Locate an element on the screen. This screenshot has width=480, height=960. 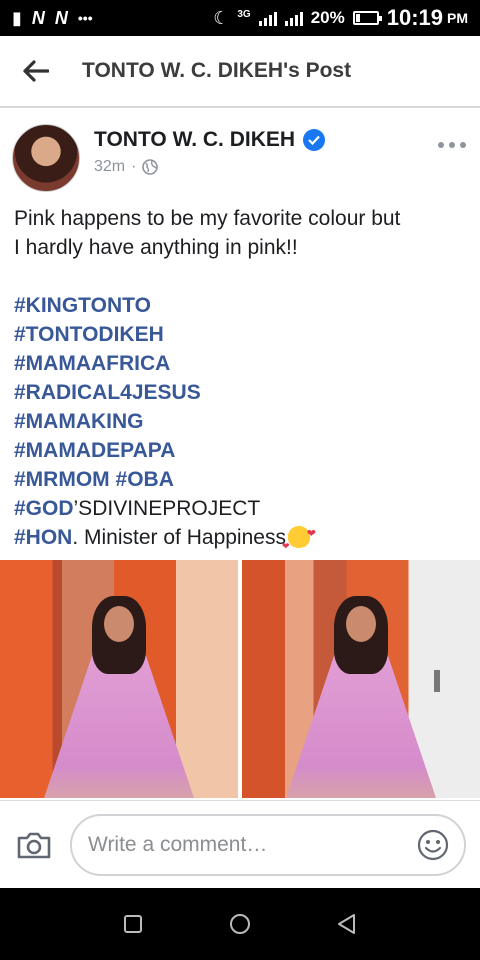
notification-icon: ▮ is located at coordinates (17, 17).